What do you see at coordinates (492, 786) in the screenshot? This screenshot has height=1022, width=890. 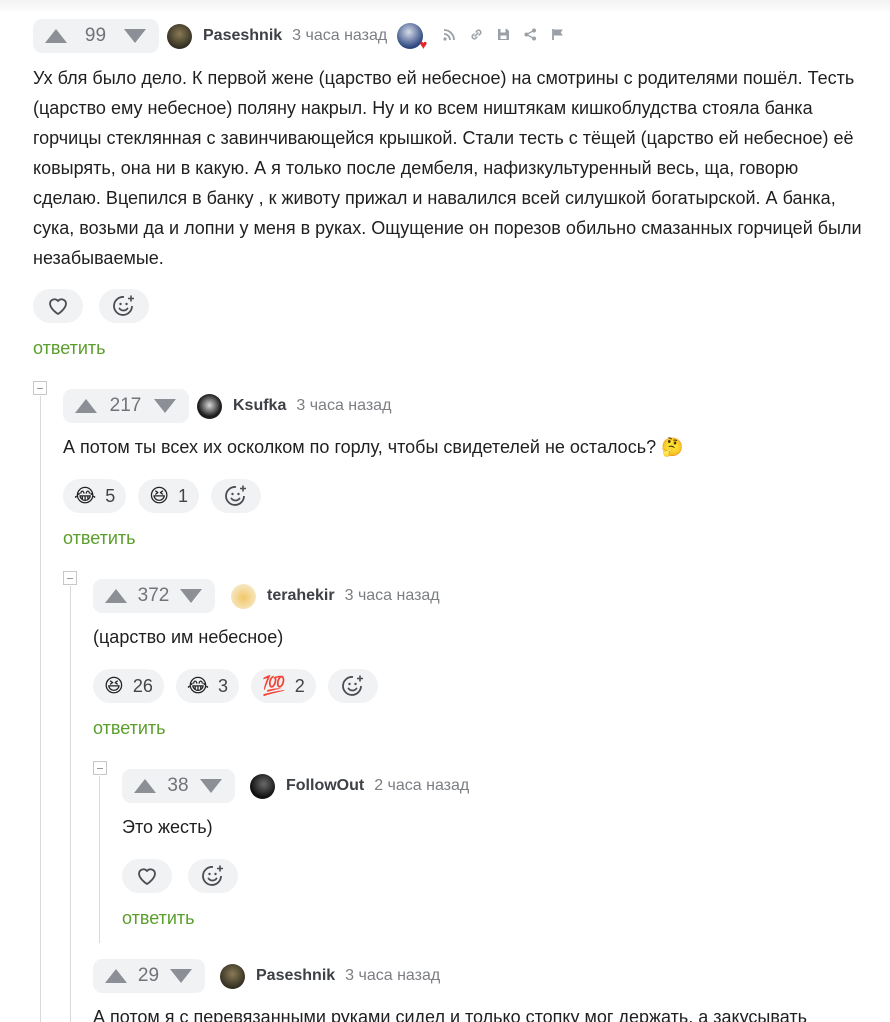 I see `comment-header: 38 FollowOut 2 часа назад` at bounding box center [492, 786].